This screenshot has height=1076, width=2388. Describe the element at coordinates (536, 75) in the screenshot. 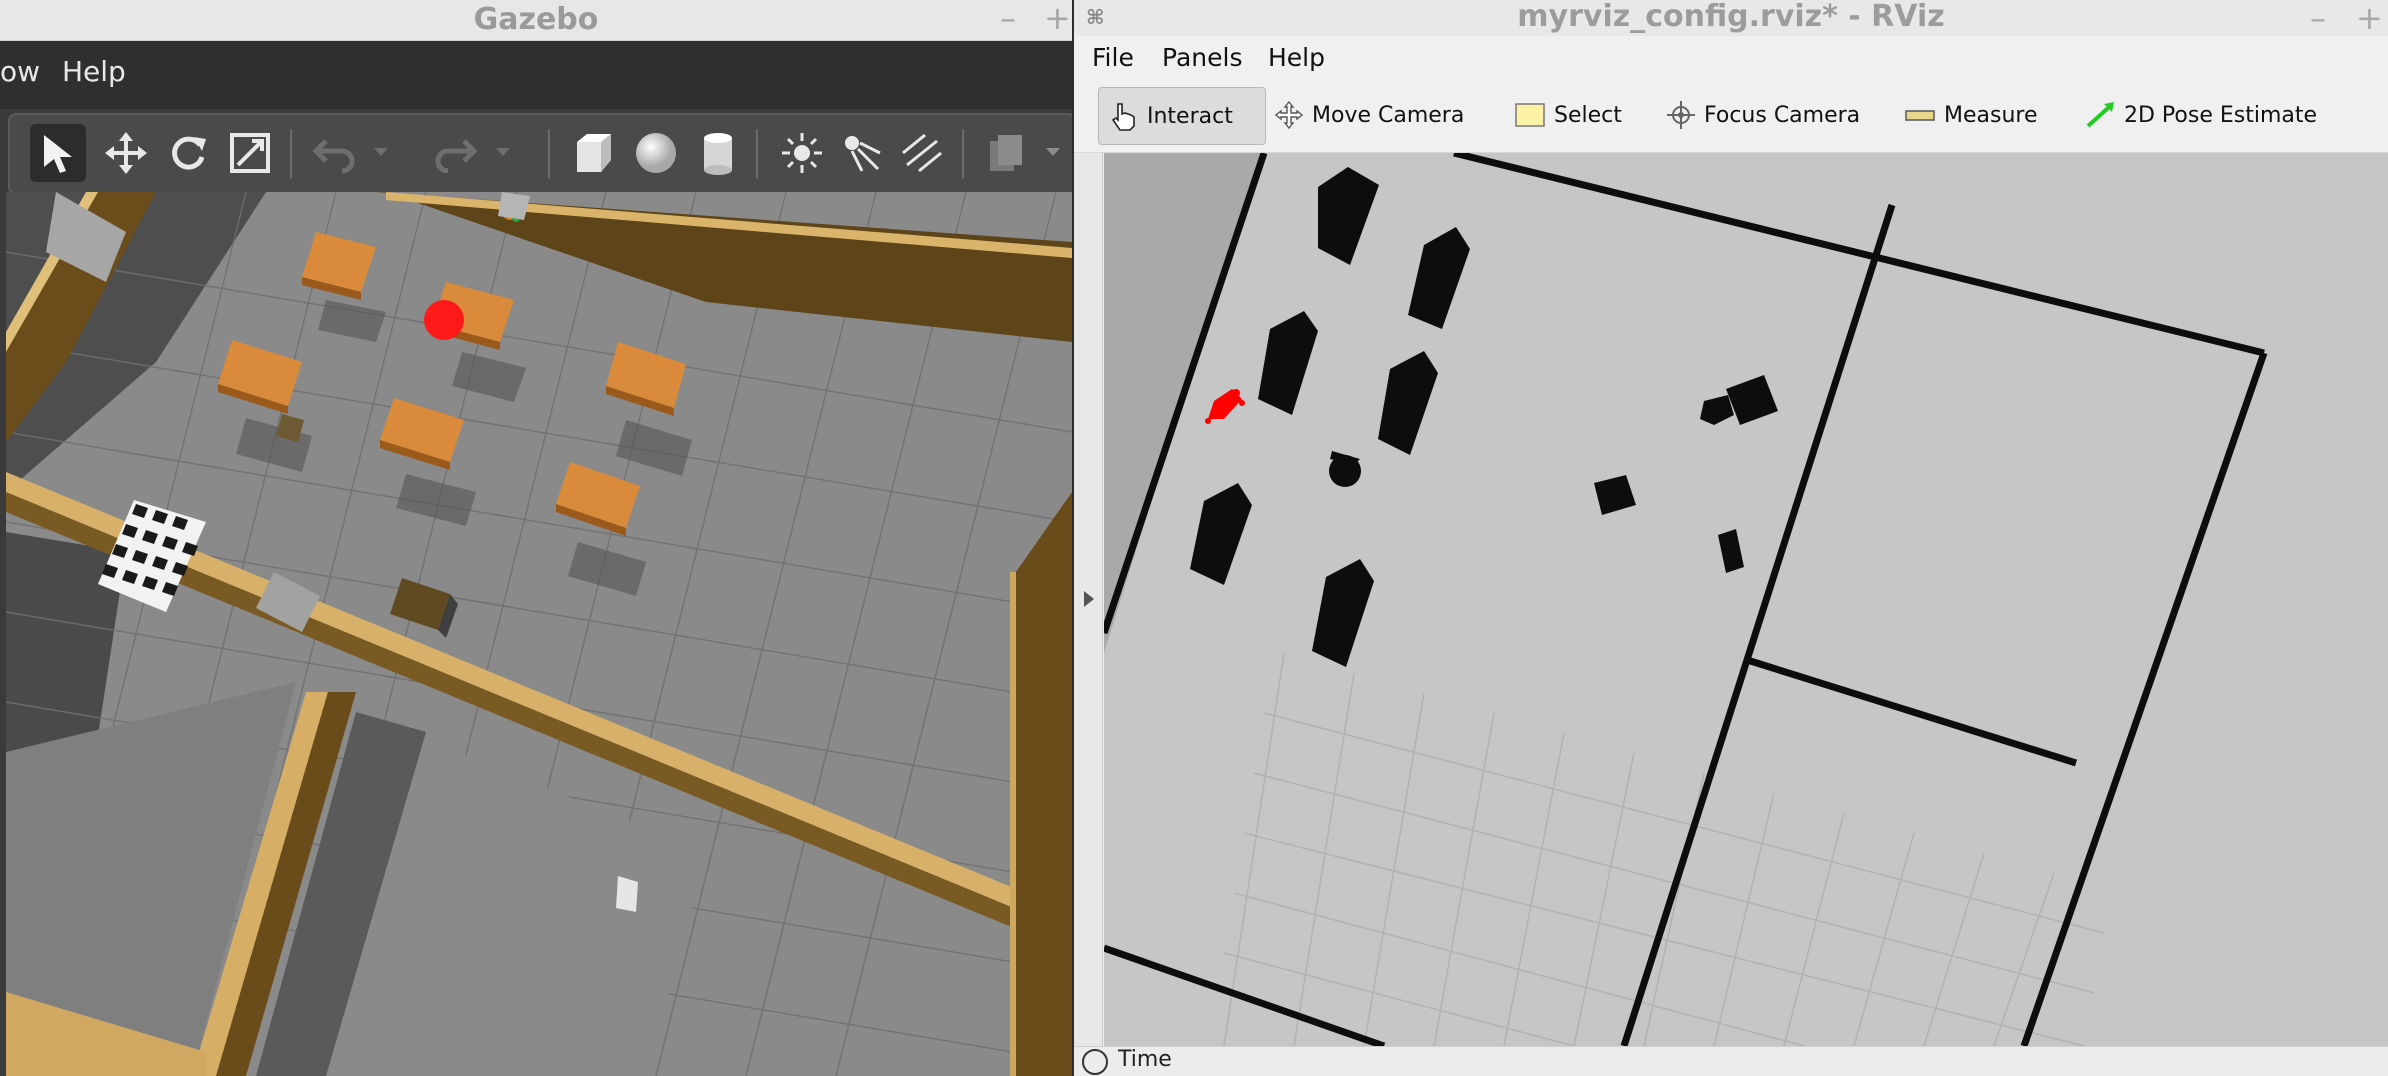

I see `gazebo-menu-bar: ow Help` at that location.